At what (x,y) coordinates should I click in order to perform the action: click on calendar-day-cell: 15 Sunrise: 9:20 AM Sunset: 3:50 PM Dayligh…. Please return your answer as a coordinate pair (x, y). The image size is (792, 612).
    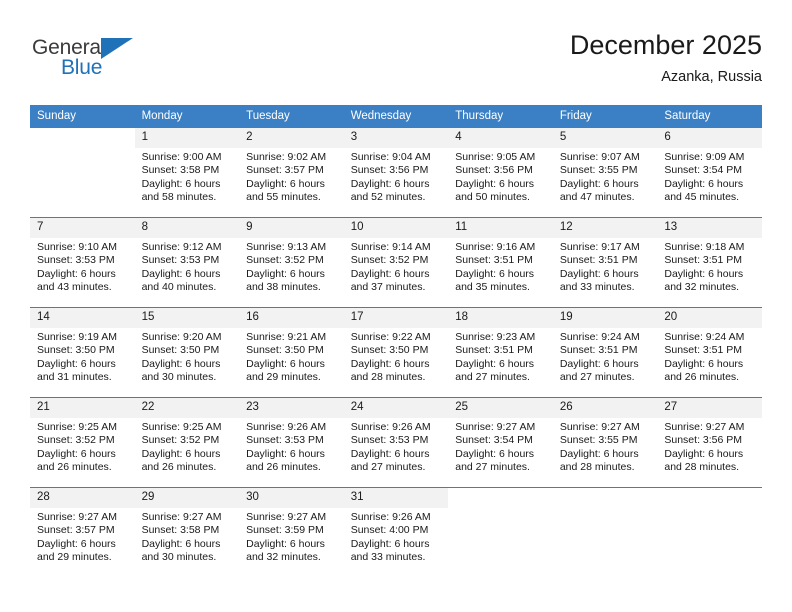
    Looking at the image, I should click on (187, 352).